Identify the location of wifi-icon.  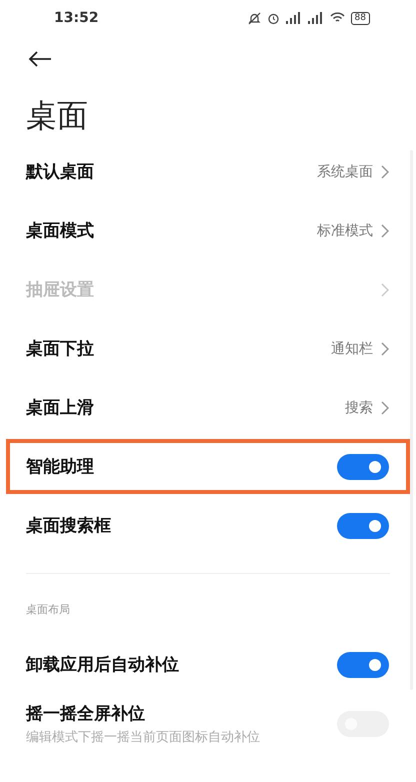
(337, 18).